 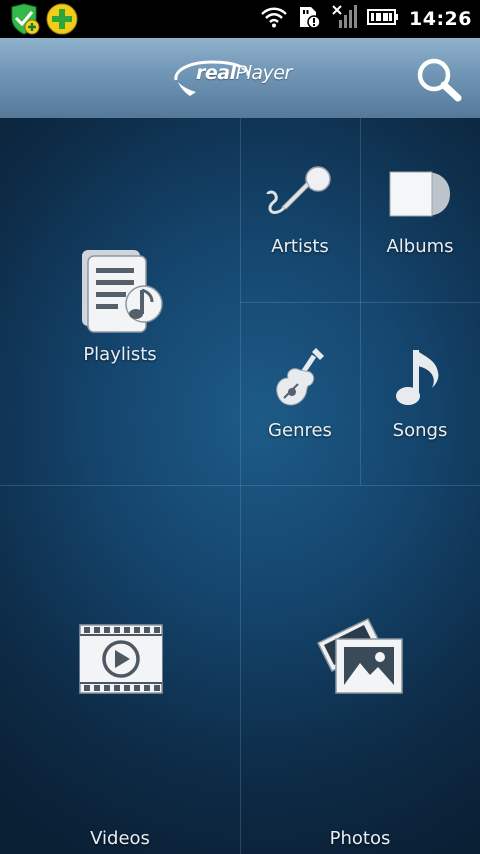 What do you see at coordinates (300, 246) in the screenshot?
I see `artists-label: Artists` at bounding box center [300, 246].